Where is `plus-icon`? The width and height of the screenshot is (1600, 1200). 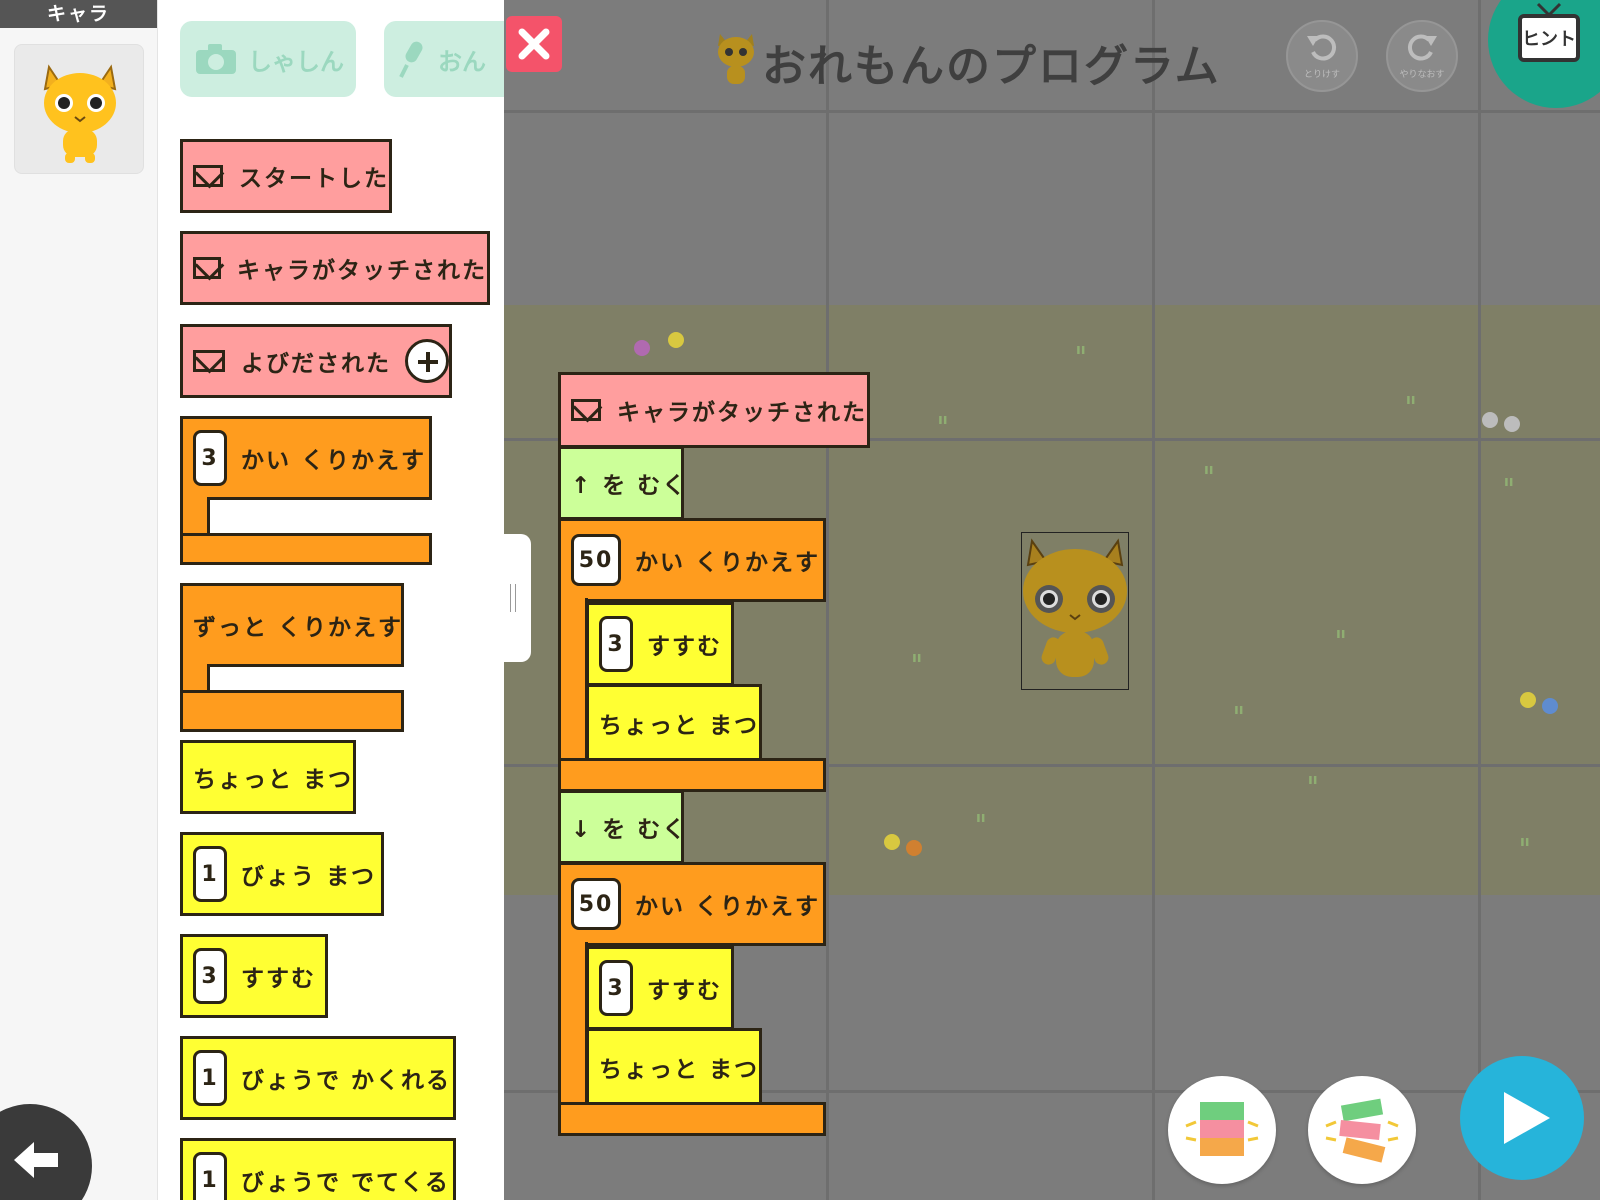 plus-icon is located at coordinates (427, 361).